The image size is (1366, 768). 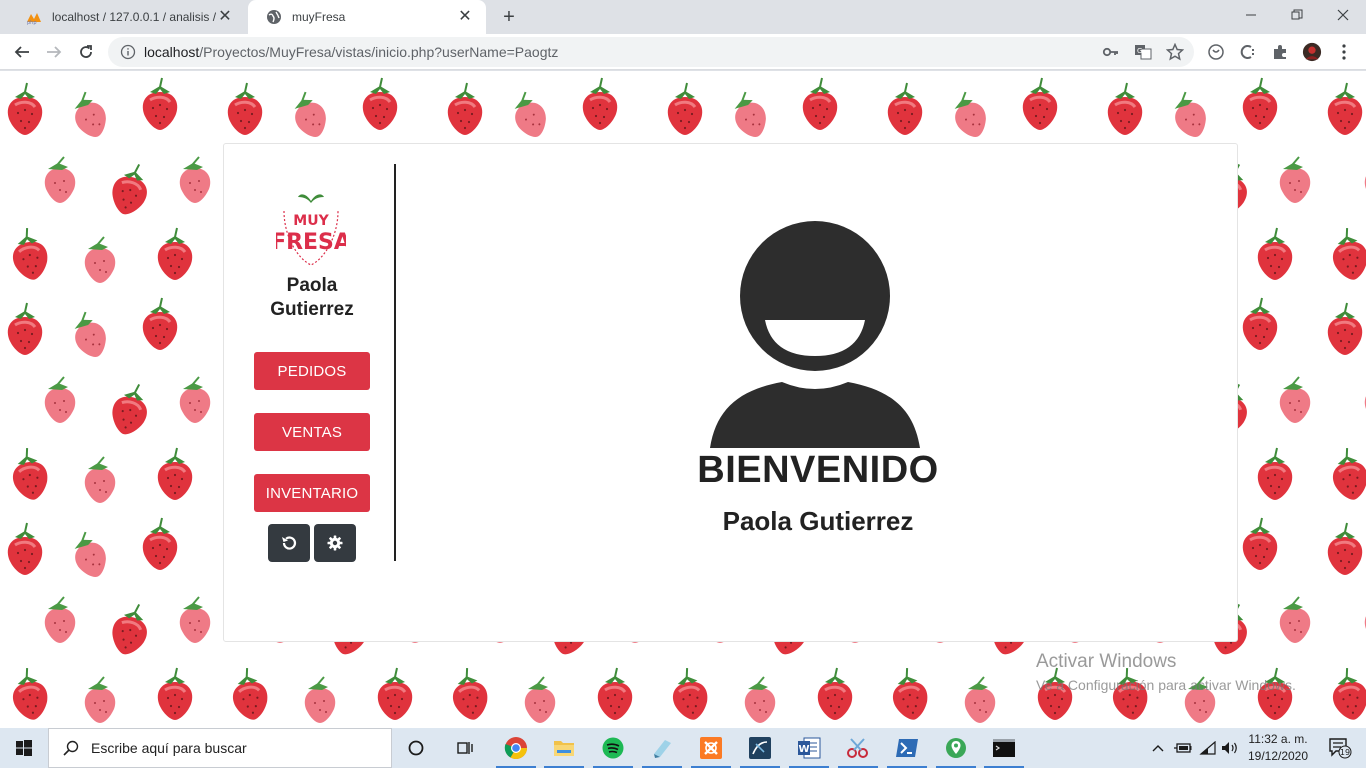 What do you see at coordinates (1139, 51) in the screenshot?
I see `svg-text: G` at bounding box center [1139, 51].